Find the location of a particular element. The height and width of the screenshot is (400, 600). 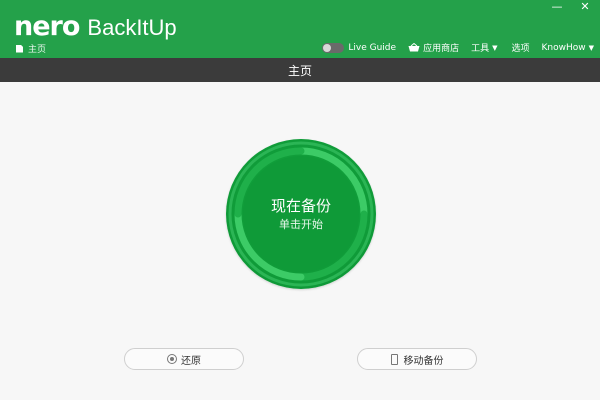

logo-brand: nero is located at coordinates (47, 26).